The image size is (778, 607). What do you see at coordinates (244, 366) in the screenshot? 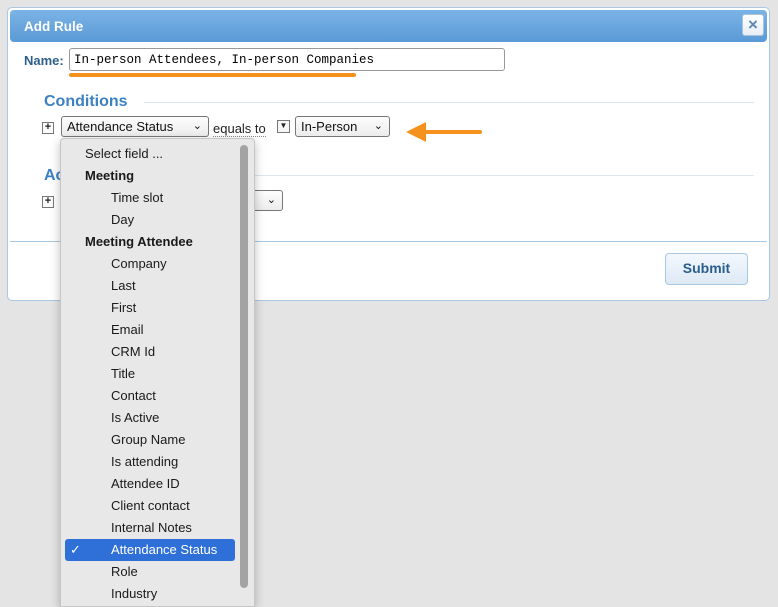
I see `scrollbar-thumb` at bounding box center [244, 366].